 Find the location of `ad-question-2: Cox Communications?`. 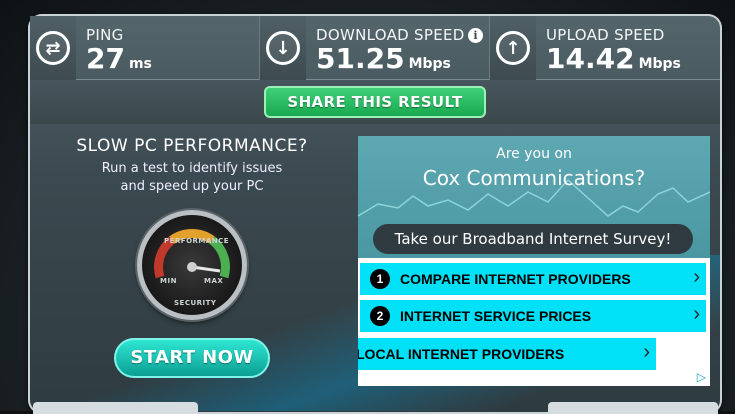

ad-question-2: Cox Communications? is located at coordinates (534, 178).